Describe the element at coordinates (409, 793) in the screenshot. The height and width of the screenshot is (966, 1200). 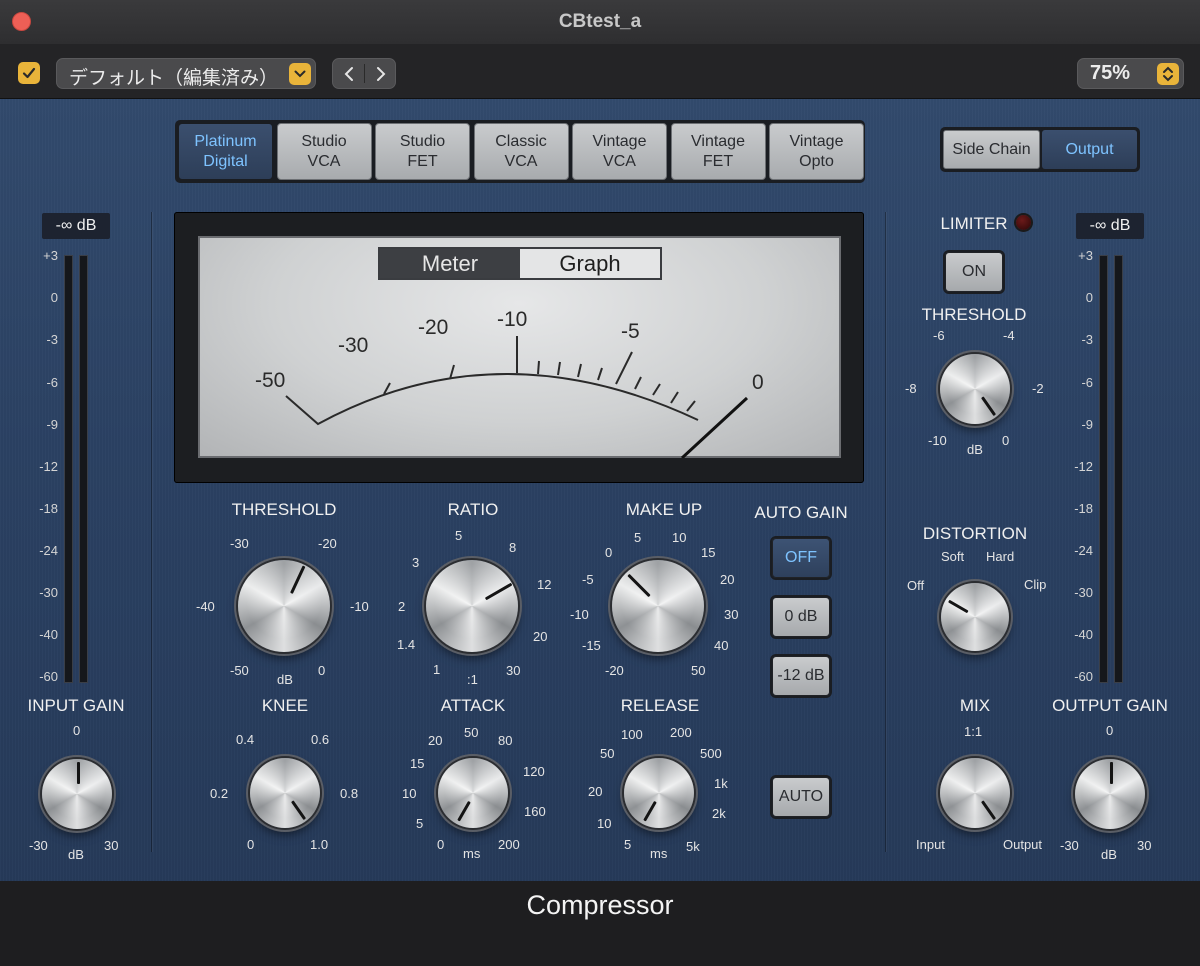
I see `attack-tick: 10` at that location.